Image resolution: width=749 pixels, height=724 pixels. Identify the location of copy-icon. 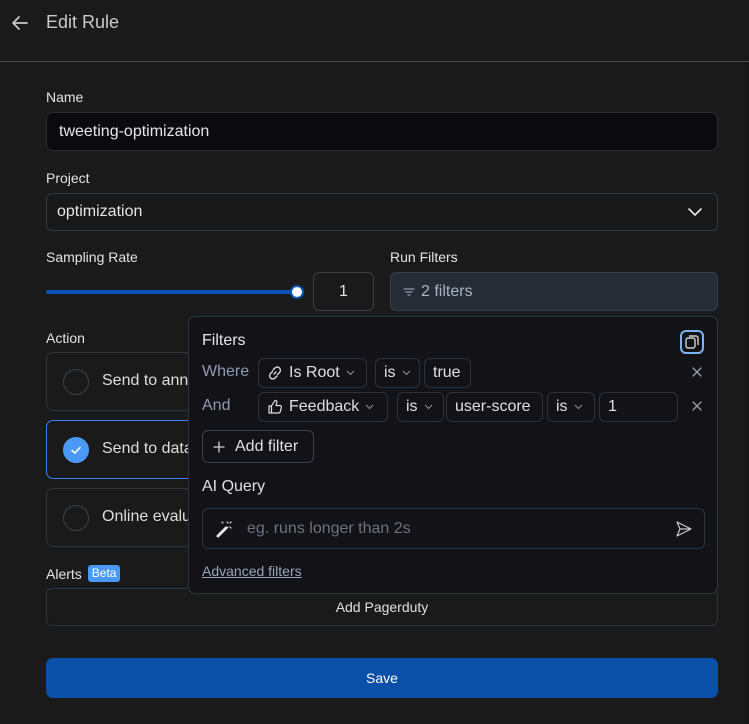
(692, 342).